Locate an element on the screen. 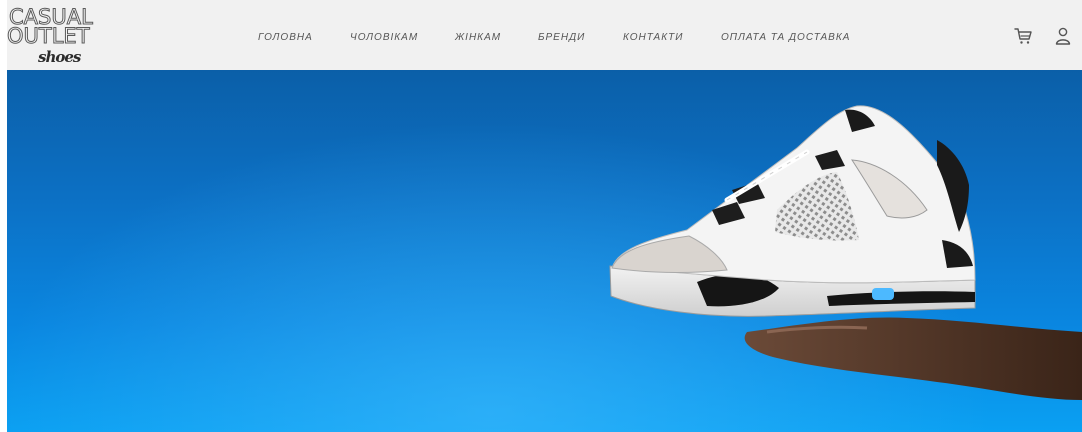 The height and width of the screenshot is (432, 1082). nav-item-home: ГОЛОВНА is located at coordinates (285, 37).